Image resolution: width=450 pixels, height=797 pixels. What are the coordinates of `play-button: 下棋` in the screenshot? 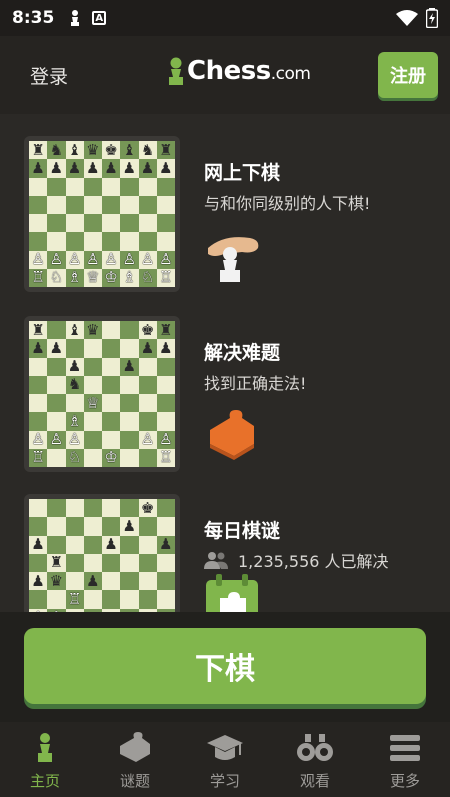 It's located at (225, 666).